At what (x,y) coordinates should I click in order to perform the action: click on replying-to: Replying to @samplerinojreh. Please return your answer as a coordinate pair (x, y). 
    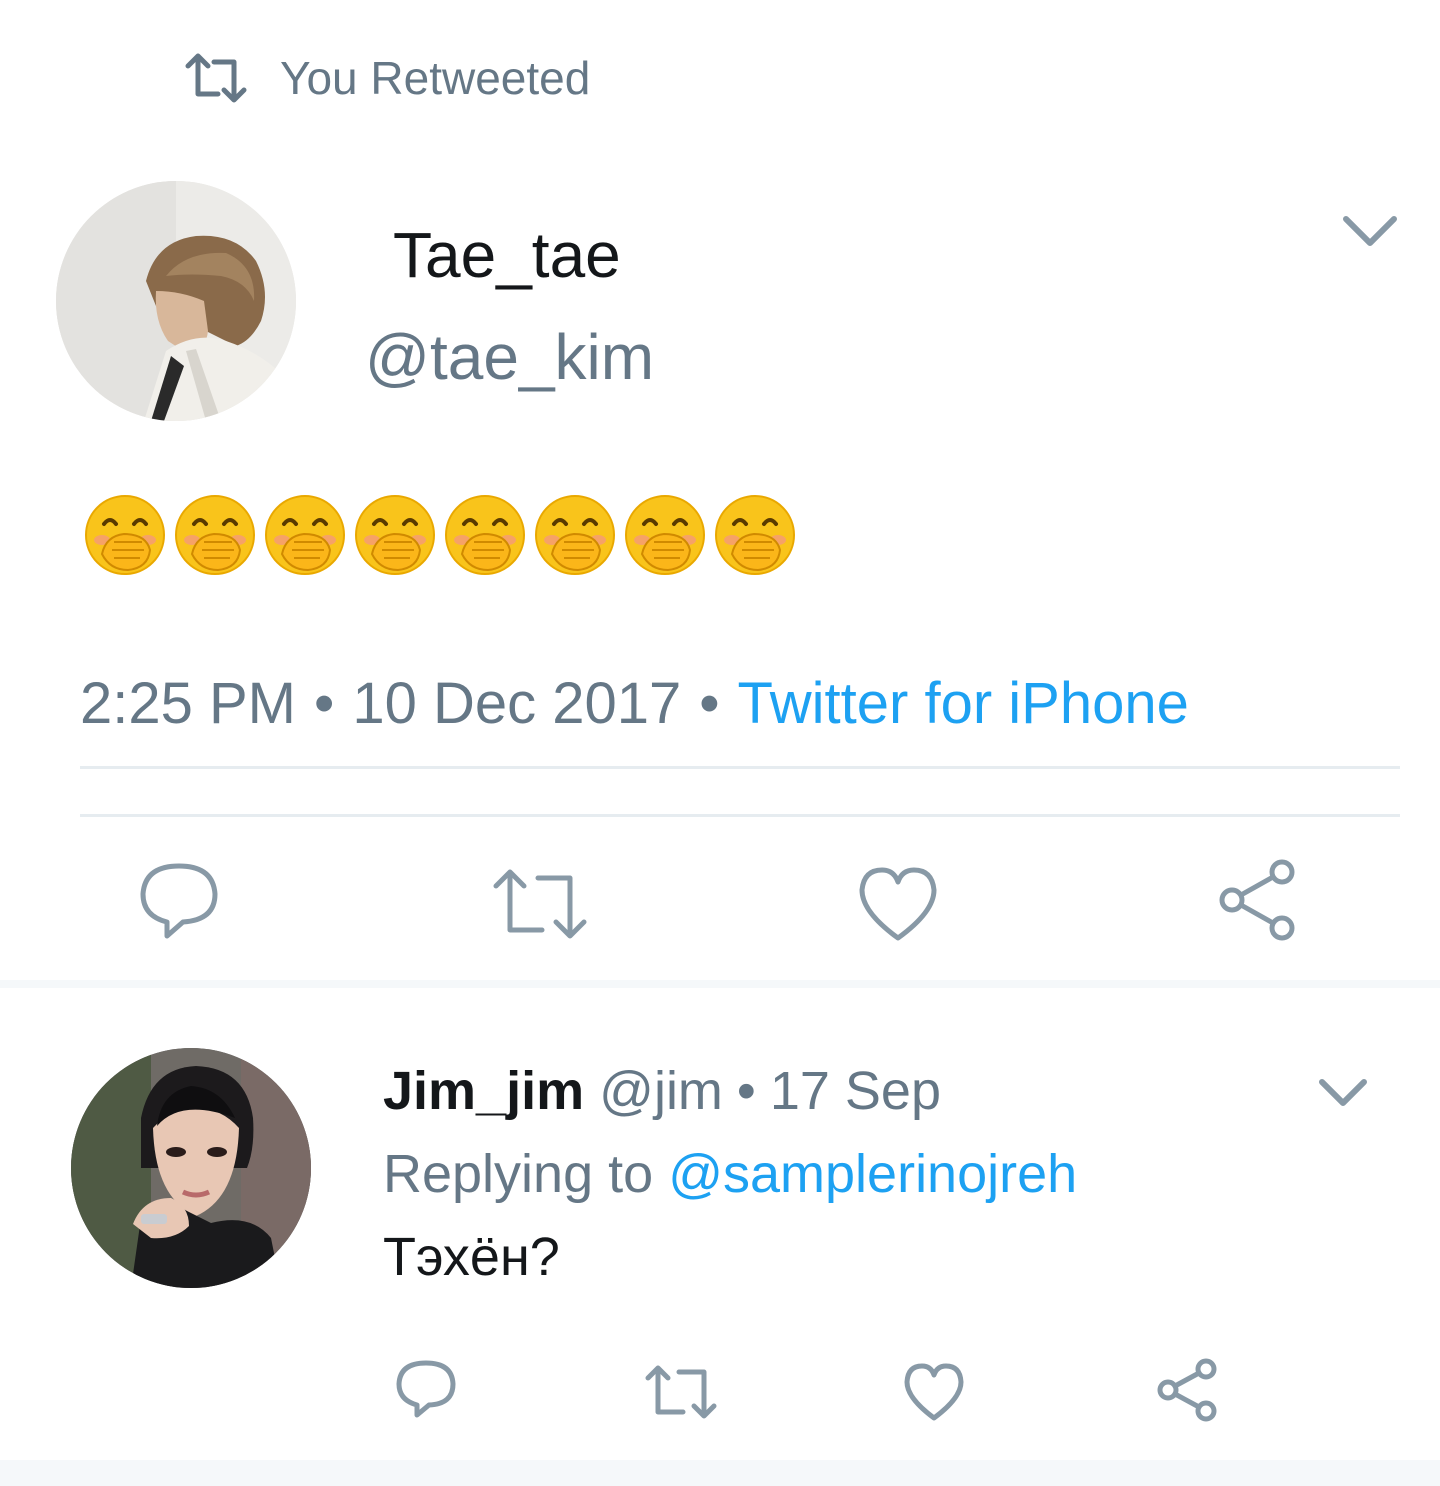
    Looking at the image, I should click on (730, 1174).